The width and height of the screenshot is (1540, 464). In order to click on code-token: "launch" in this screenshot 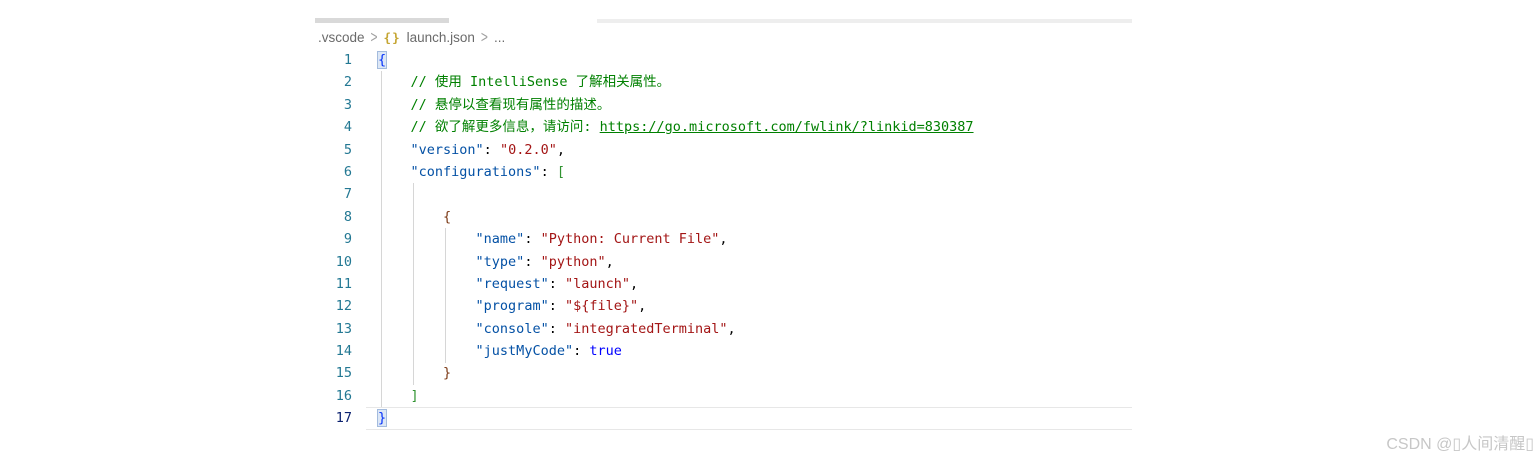, I will do `click(597, 283)`.